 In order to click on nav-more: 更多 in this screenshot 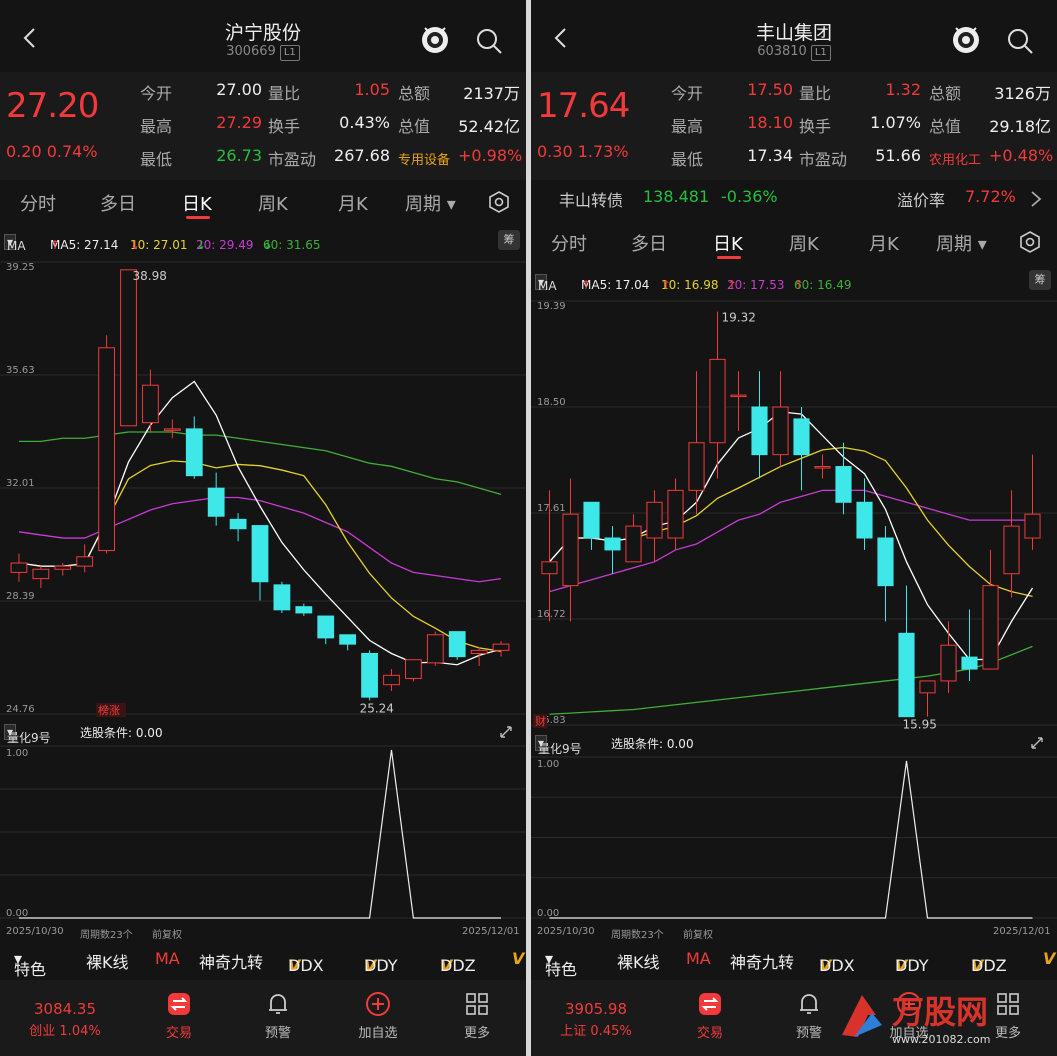, I will do `click(477, 1015)`.